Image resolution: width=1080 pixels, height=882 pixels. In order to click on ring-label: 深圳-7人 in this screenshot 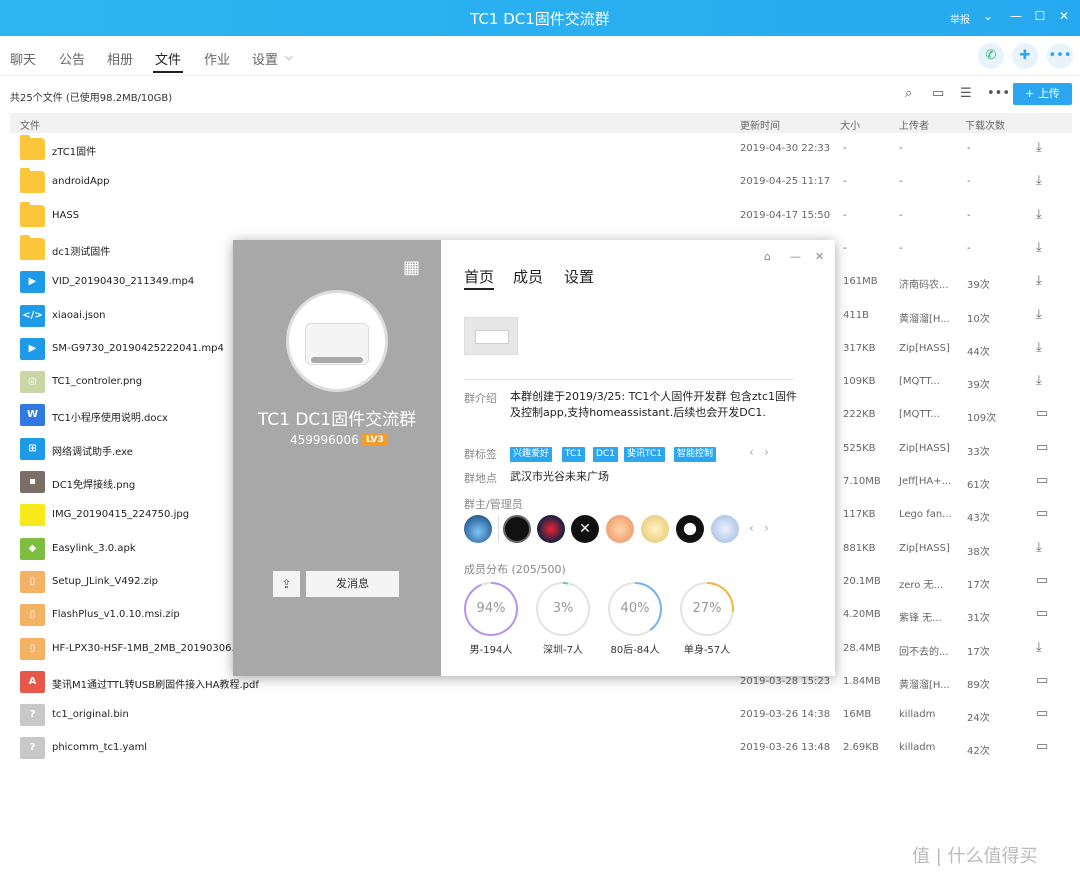, I will do `click(563, 650)`.